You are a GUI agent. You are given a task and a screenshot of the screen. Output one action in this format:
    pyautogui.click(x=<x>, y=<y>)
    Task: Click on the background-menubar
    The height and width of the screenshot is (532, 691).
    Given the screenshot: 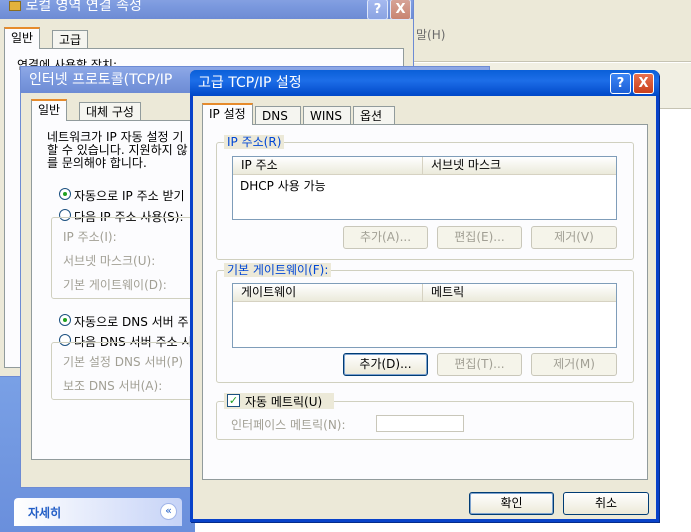 What is the action you would take?
    pyautogui.click(x=551, y=31)
    